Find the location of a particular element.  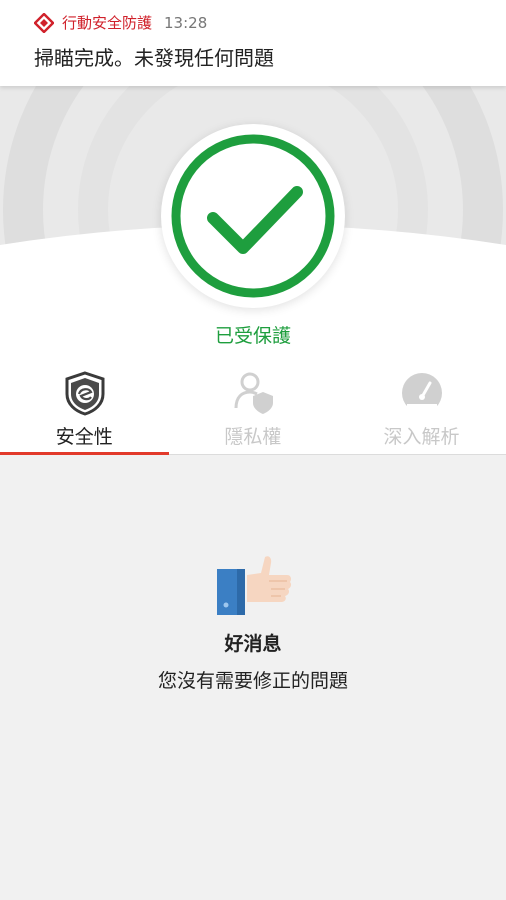

good-news-title: 好消息 is located at coordinates (253, 644).